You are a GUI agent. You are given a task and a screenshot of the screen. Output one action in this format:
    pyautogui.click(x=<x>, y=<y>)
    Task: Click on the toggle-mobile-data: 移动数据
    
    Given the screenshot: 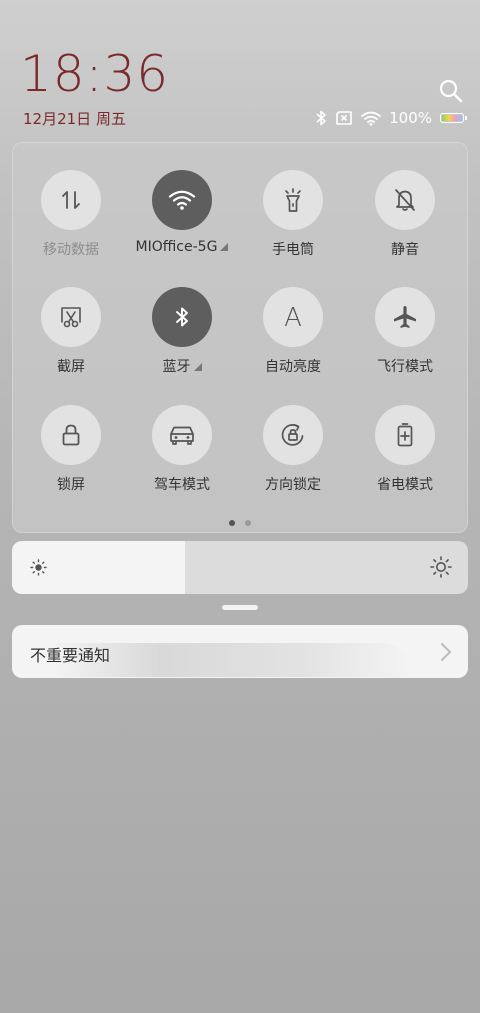 What is the action you would take?
    pyautogui.click(x=71, y=214)
    